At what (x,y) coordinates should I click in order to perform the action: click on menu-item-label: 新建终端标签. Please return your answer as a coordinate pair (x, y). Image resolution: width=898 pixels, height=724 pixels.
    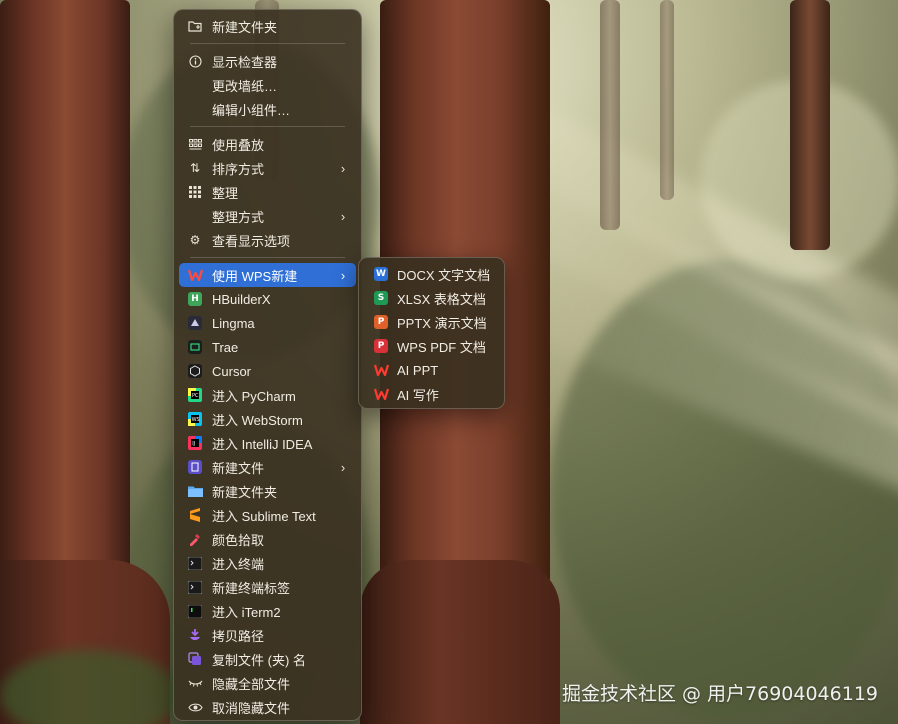
    Looking at the image, I should click on (251, 588).